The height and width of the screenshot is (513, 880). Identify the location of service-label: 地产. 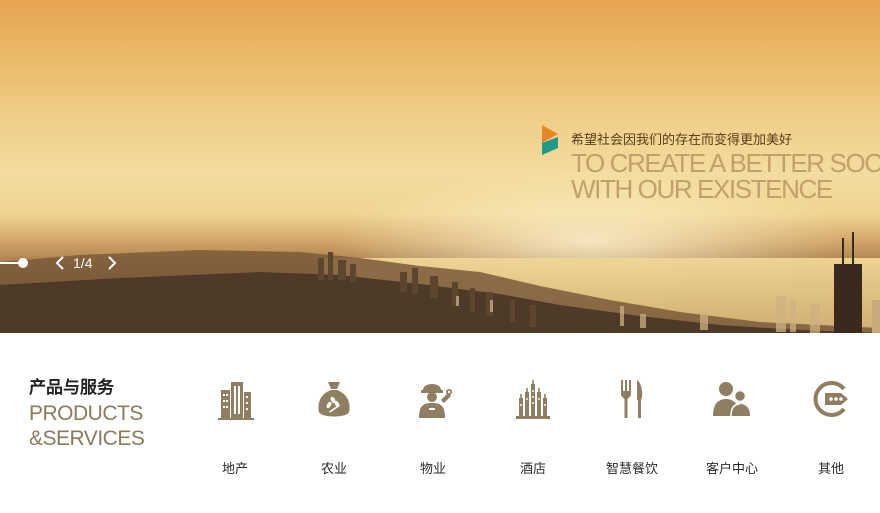
(234, 469).